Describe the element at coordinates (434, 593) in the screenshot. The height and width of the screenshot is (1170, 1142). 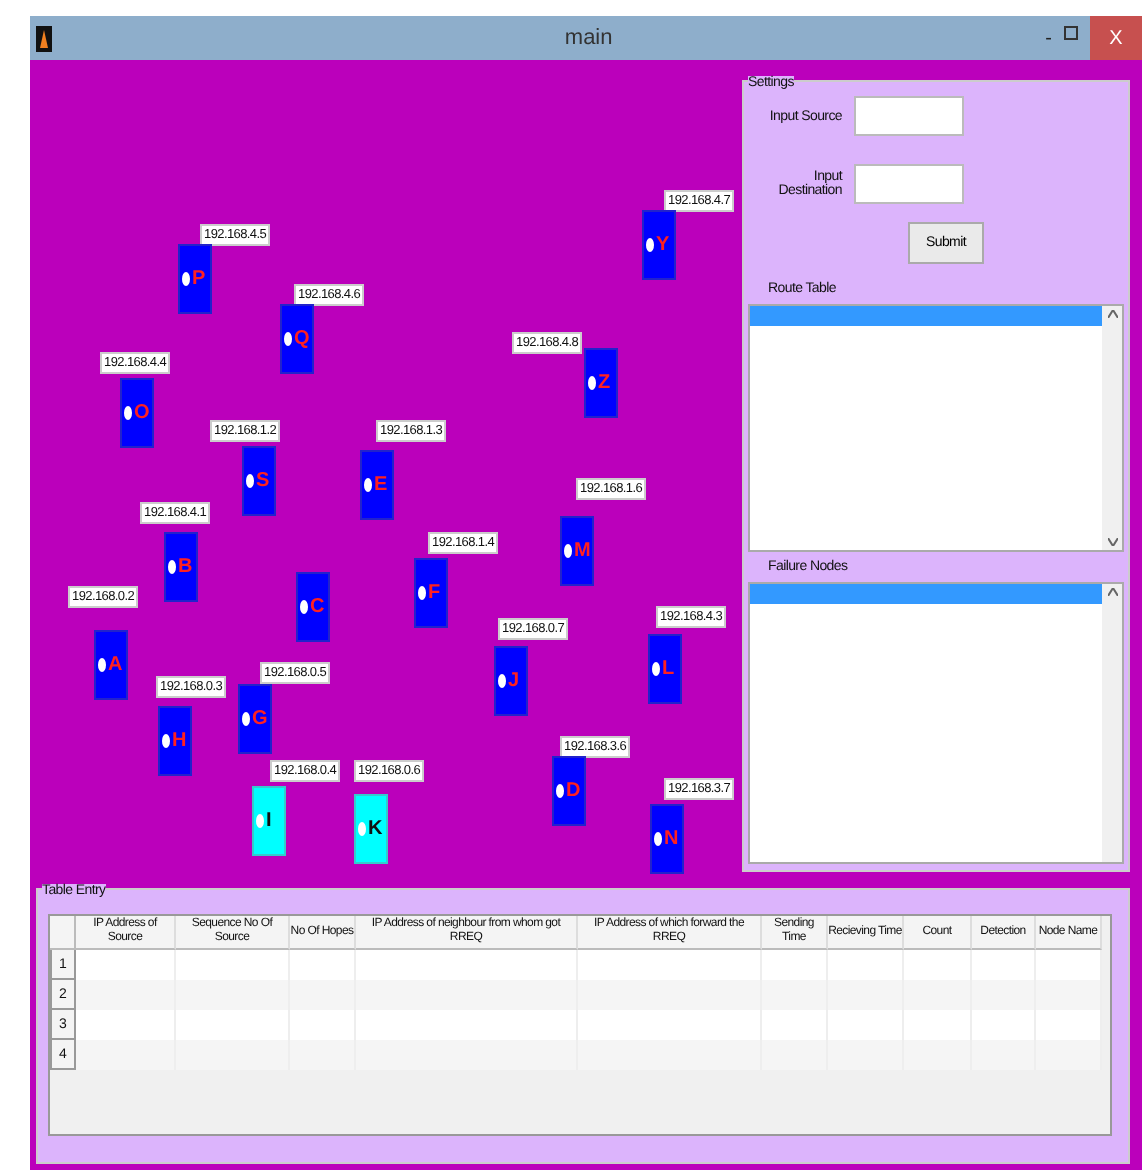
I see `node-letter: F` at that location.